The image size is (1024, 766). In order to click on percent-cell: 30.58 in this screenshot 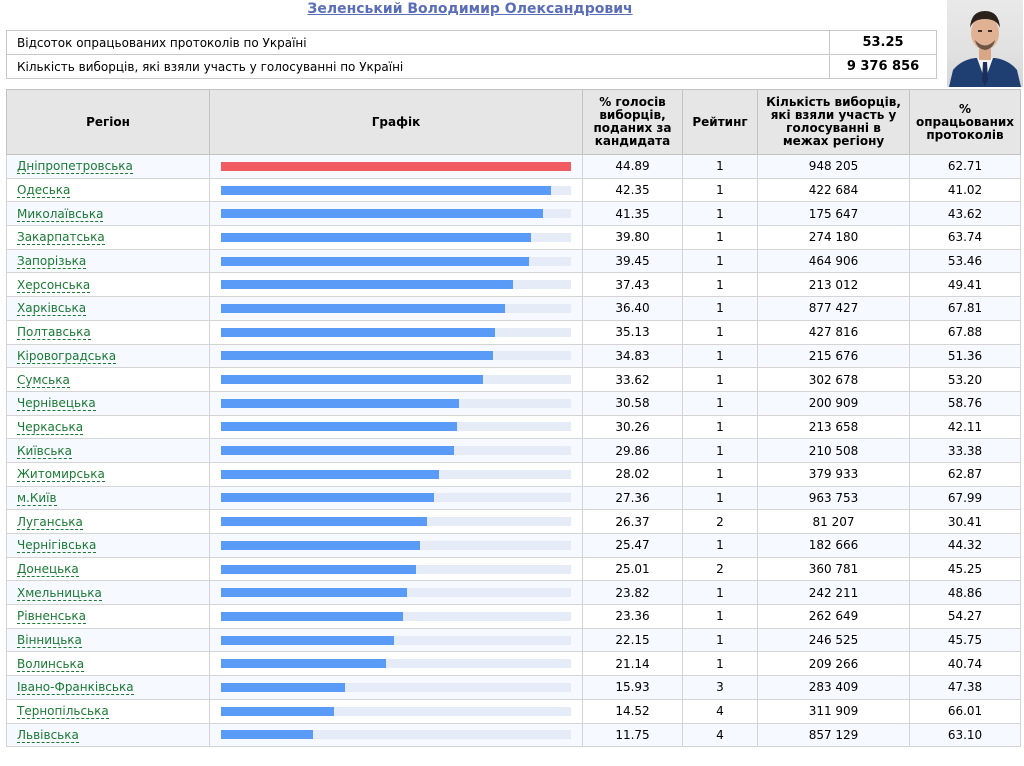, I will do `click(632, 403)`.